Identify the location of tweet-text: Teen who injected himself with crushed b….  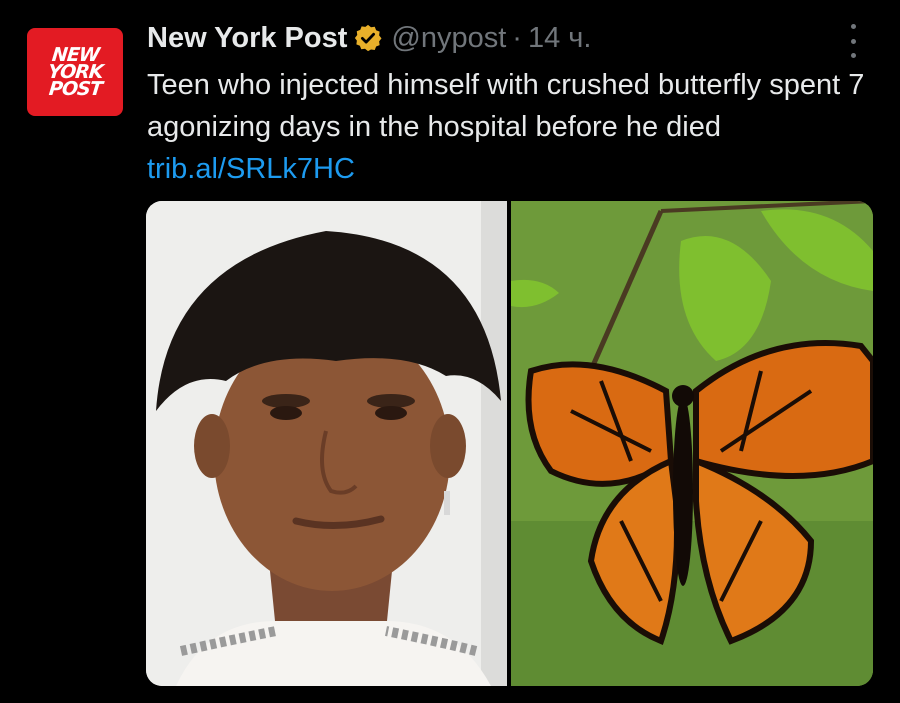
(507, 127).